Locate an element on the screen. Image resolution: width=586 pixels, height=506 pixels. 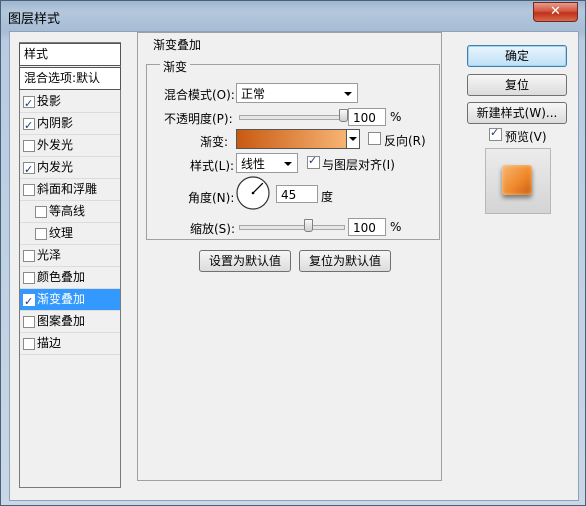
reverse-label: 反向(R) is located at coordinates (405, 141).